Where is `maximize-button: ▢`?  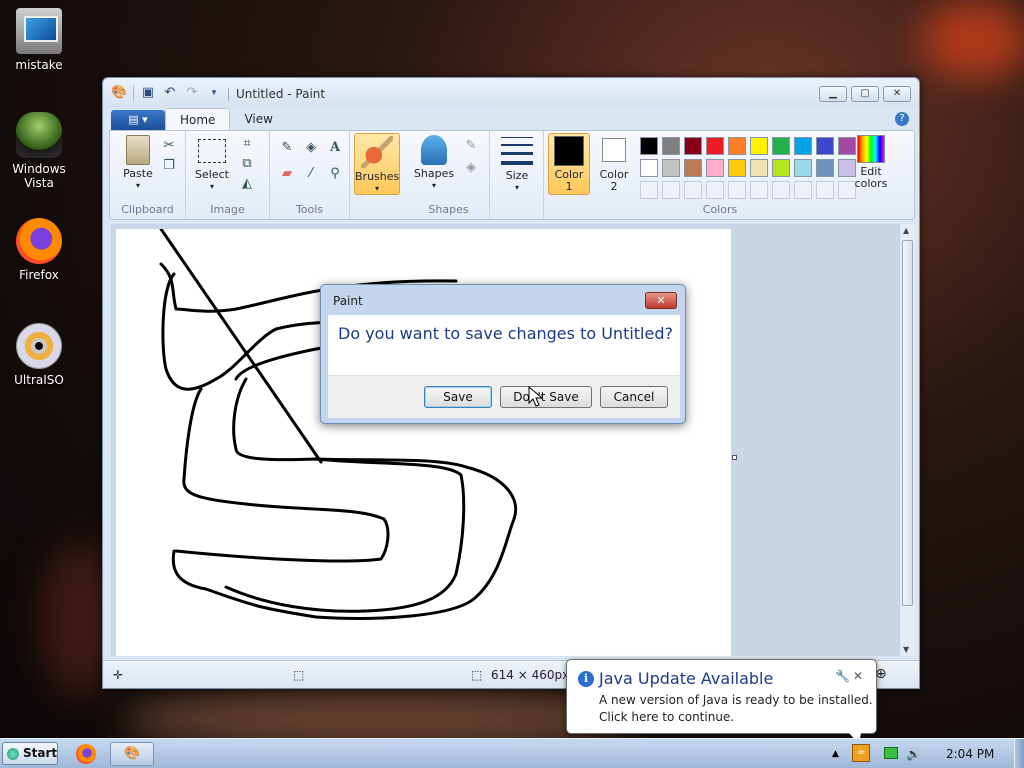 maximize-button: ▢ is located at coordinates (865, 94).